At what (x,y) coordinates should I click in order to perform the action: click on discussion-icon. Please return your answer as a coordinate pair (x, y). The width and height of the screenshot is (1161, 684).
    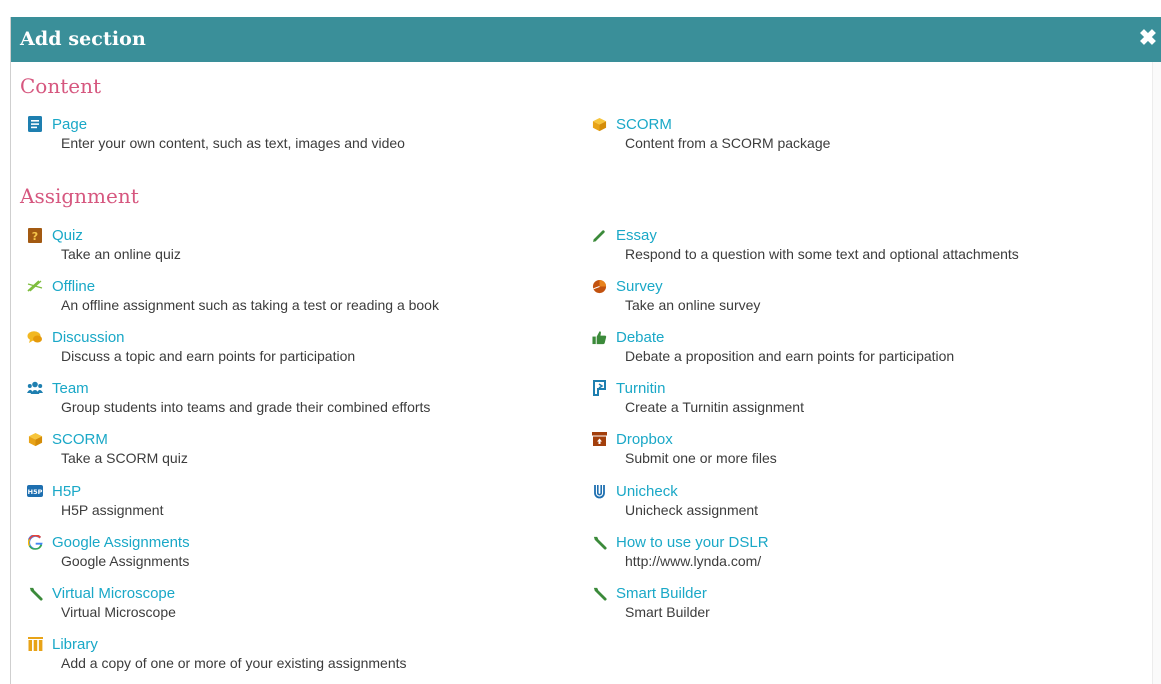
    Looking at the image, I should click on (35, 337).